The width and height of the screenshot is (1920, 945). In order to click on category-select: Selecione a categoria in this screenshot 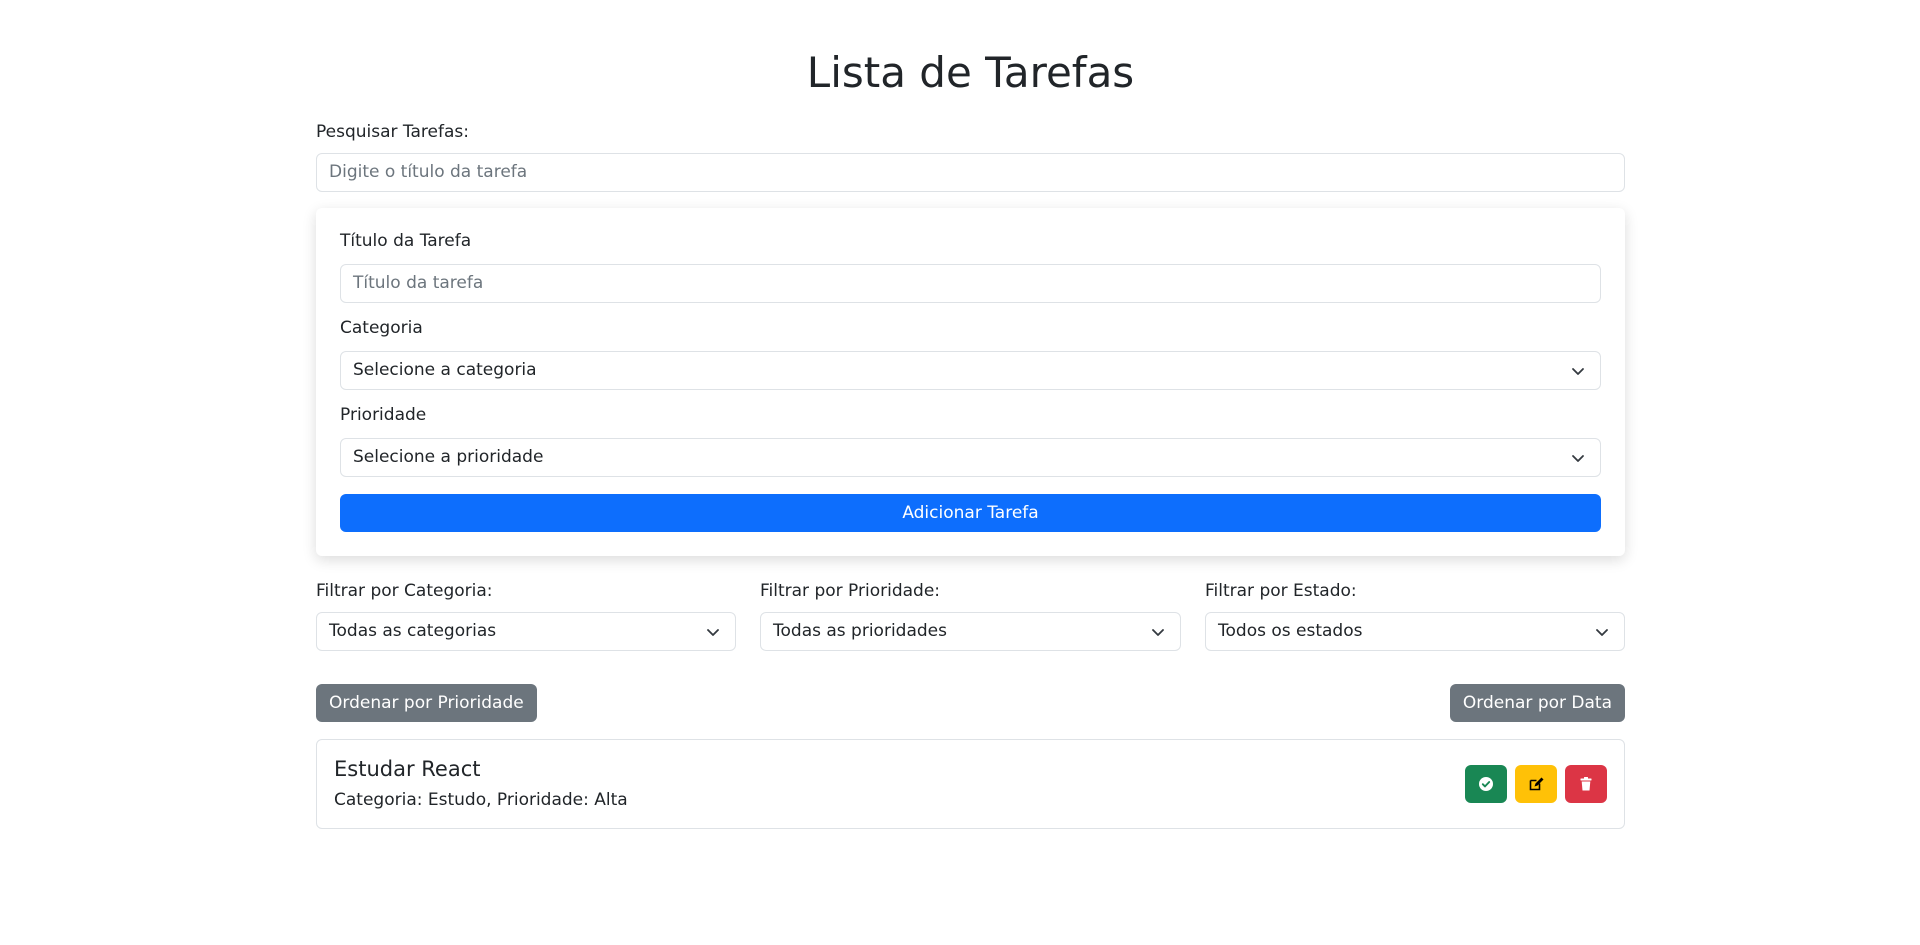, I will do `click(970, 370)`.